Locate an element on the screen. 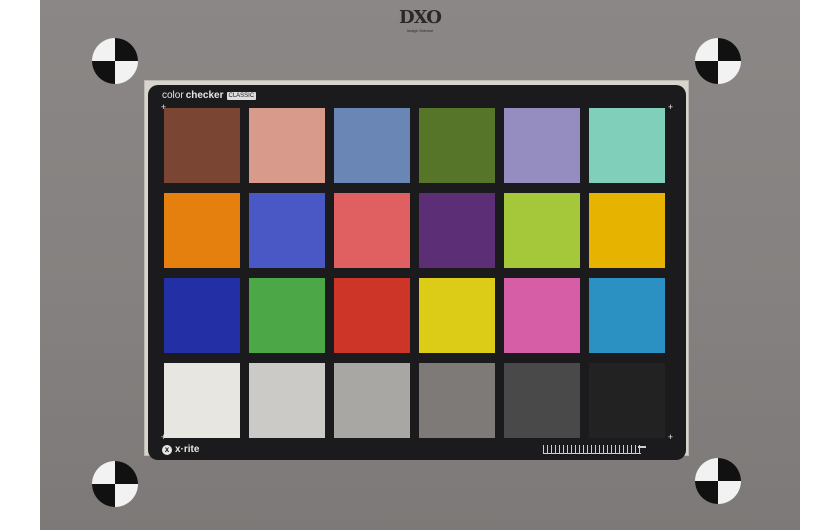 This screenshot has height=530, width=840. color-patch-r3-c4 is located at coordinates (457, 315).